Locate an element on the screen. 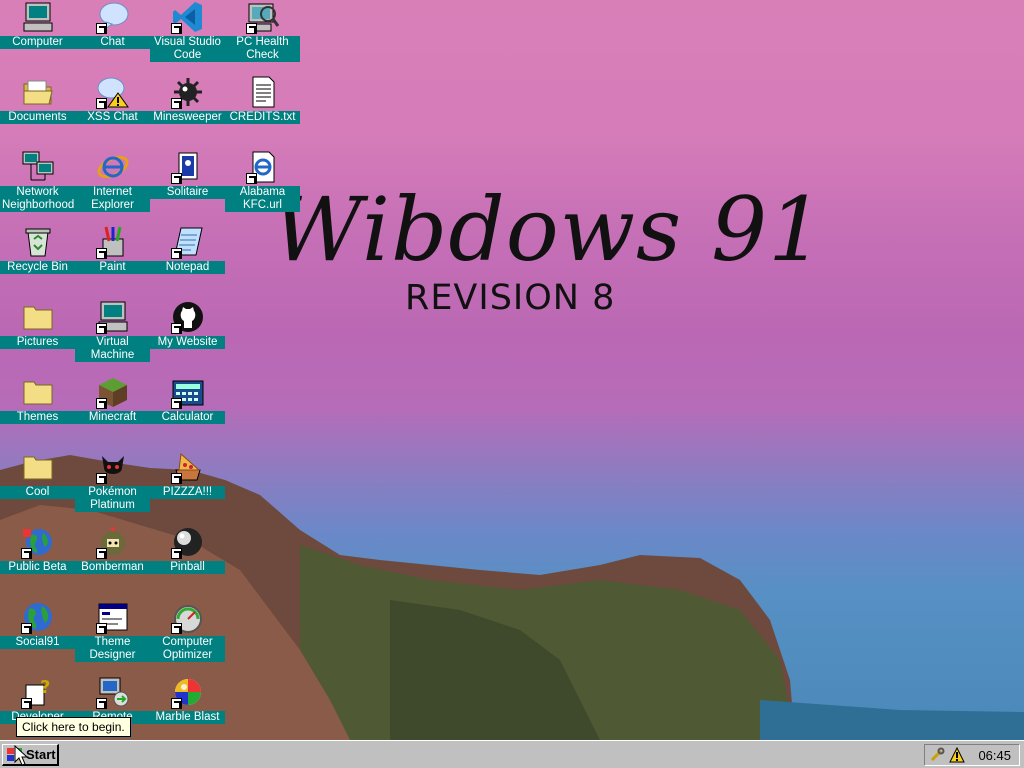 This screenshot has width=1024, height=768. ie-icon is located at coordinates (113, 167).